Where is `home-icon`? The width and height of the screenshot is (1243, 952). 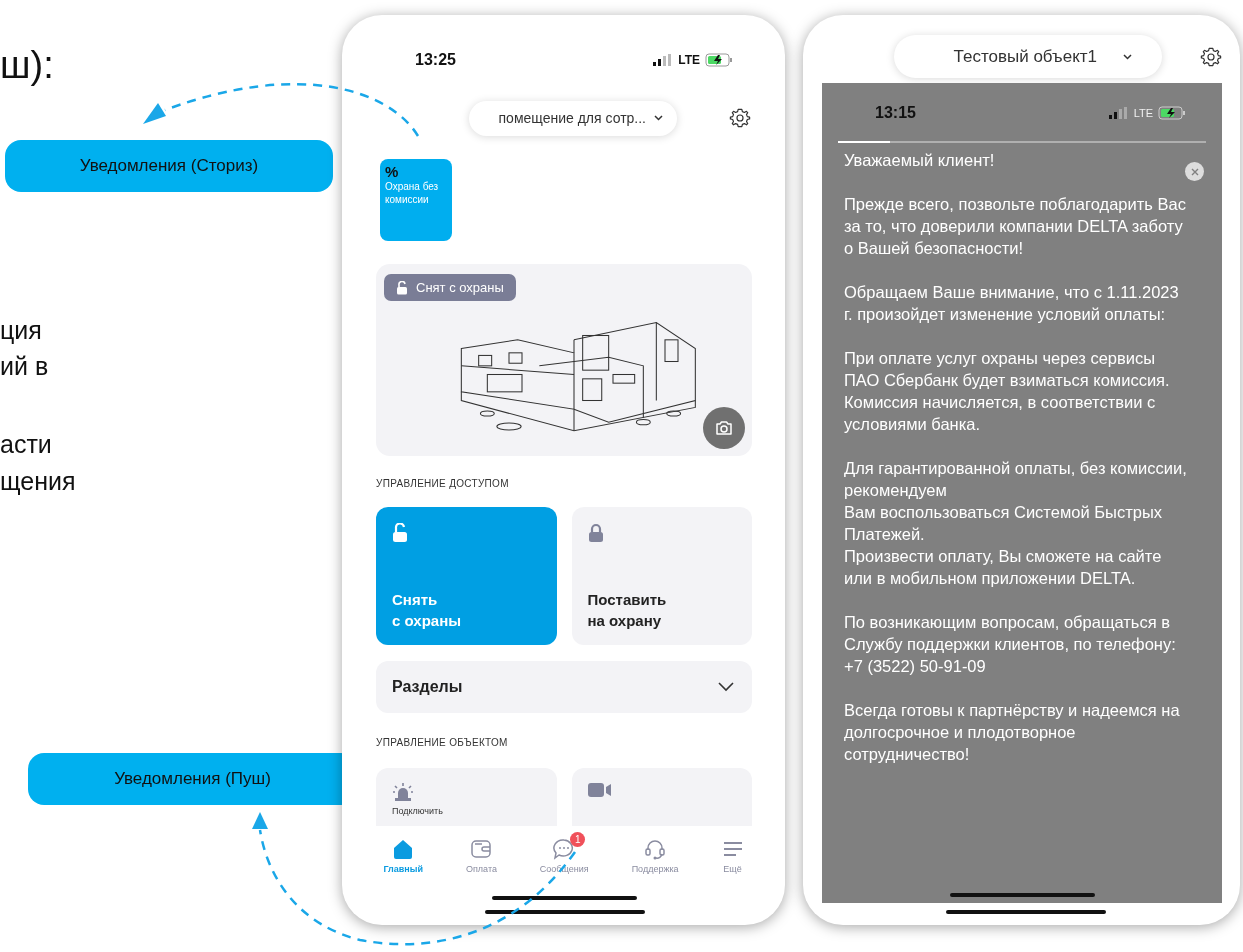 home-icon is located at coordinates (403, 849).